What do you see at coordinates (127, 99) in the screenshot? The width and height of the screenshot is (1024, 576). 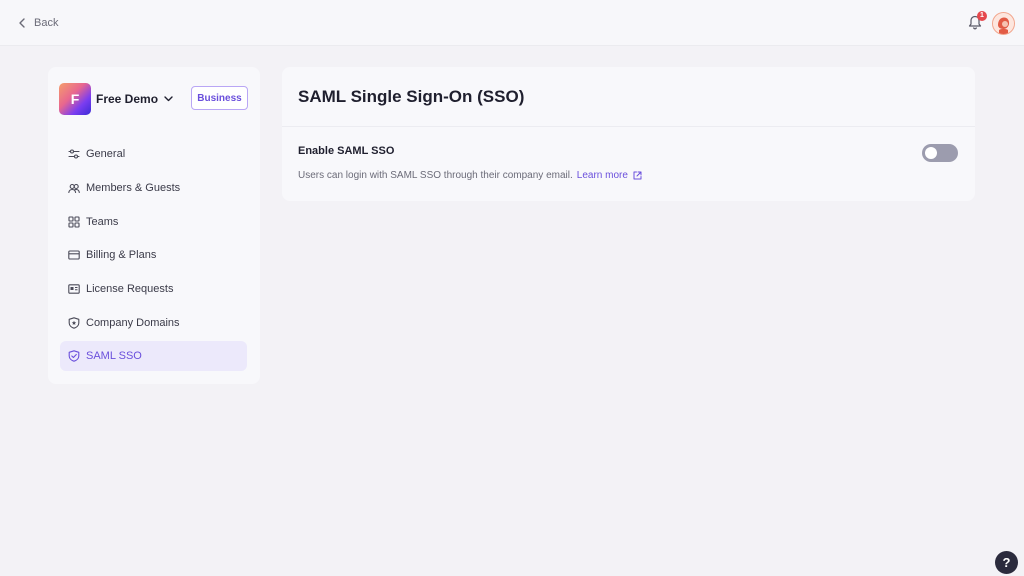 I see `workspace-name: Free Demo` at bounding box center [127, 99].